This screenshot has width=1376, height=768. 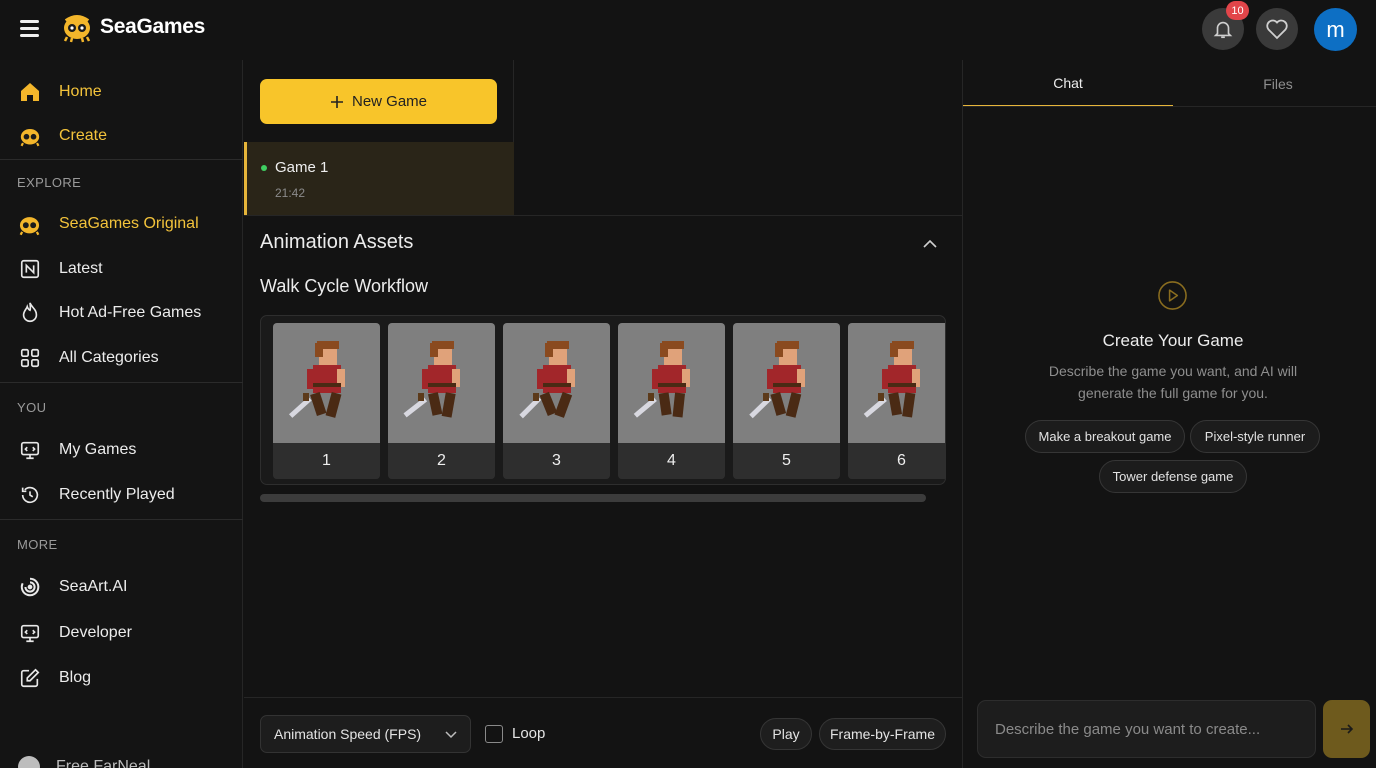 I want to click on sidebar-item-label: Home, so click(x=80, y=91).